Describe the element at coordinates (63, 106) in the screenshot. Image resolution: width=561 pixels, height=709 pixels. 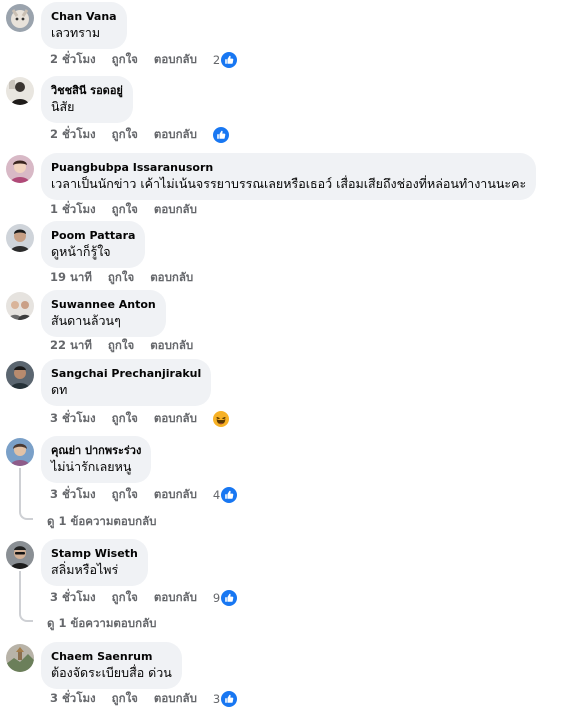
I see `comment-text: นิสัย` at that location.